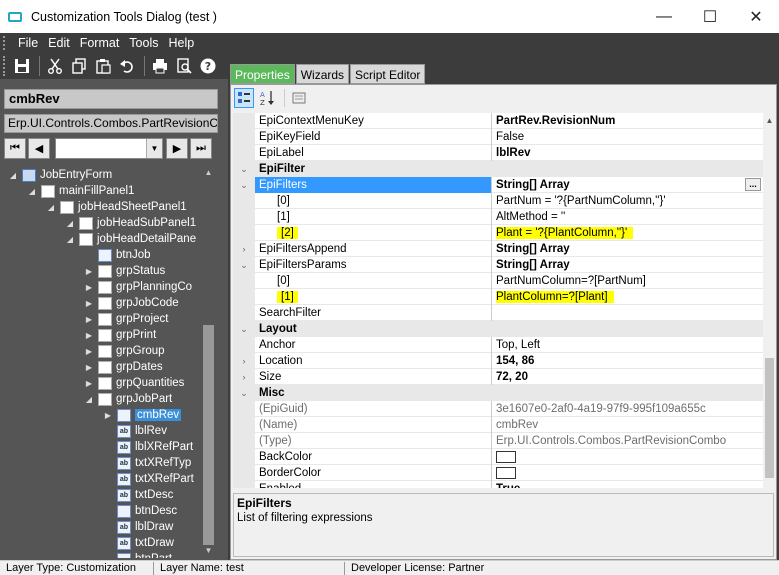  Describe the element at coordinates (120, 335) in the screenshot. I see `tree-node: ▶ grpPrint` at that location.